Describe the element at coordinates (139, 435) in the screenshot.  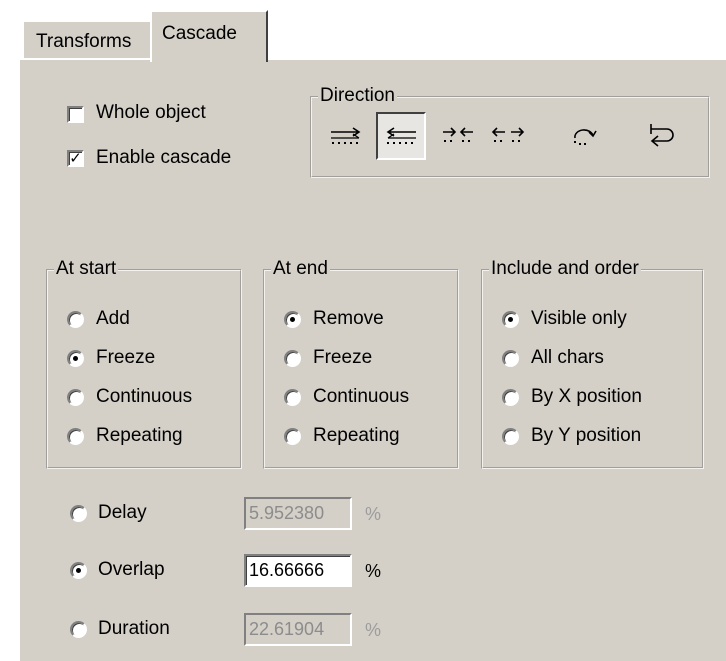
I see `at-start-repeating-label: Repeating` at that location.